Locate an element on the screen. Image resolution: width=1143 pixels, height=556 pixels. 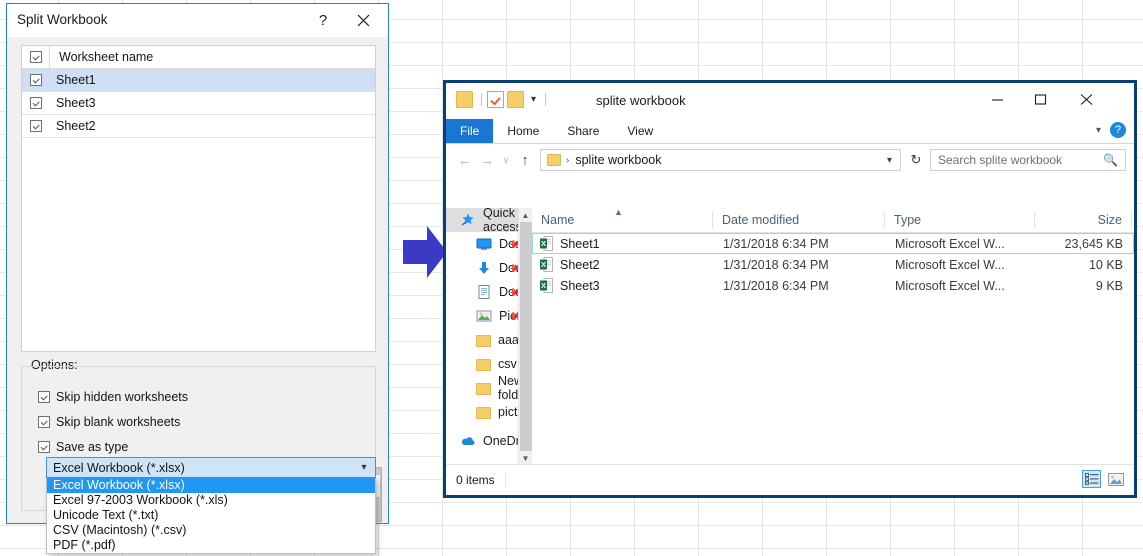
ribbon-collapse-chevron-icon: ▾ is located at coordinates (1098, 130).